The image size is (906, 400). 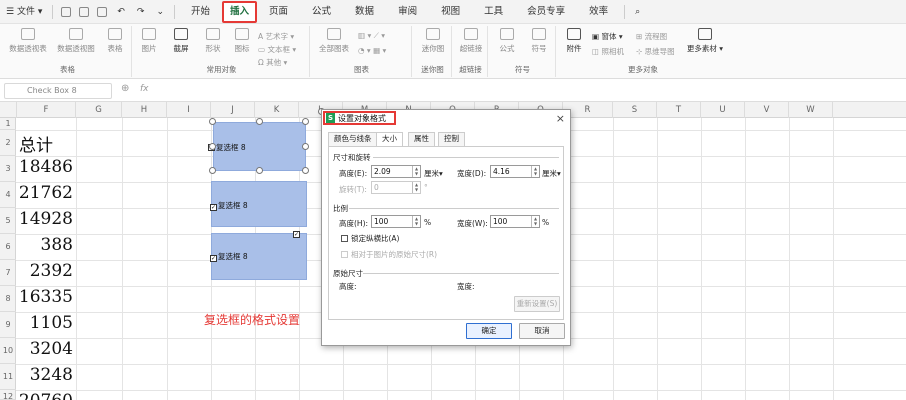 What do you see at coordinates (213, 41) in the screenshot?
I see `shape-button: 形状` at bounding box center [213, 41].